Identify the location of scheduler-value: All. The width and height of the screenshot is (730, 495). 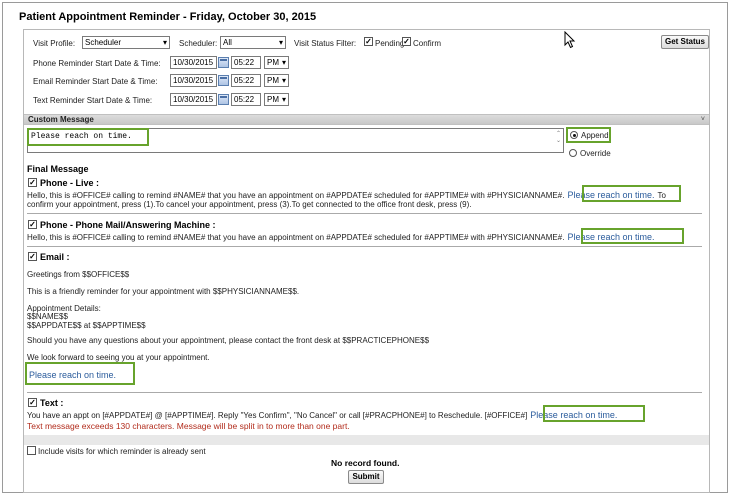
(227, 42).